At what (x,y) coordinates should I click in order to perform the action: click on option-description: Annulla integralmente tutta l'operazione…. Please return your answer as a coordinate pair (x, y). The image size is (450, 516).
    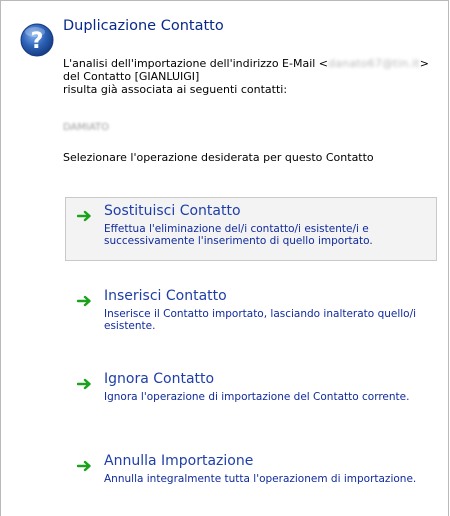
    Looking at the image, I should click on (260, 479).